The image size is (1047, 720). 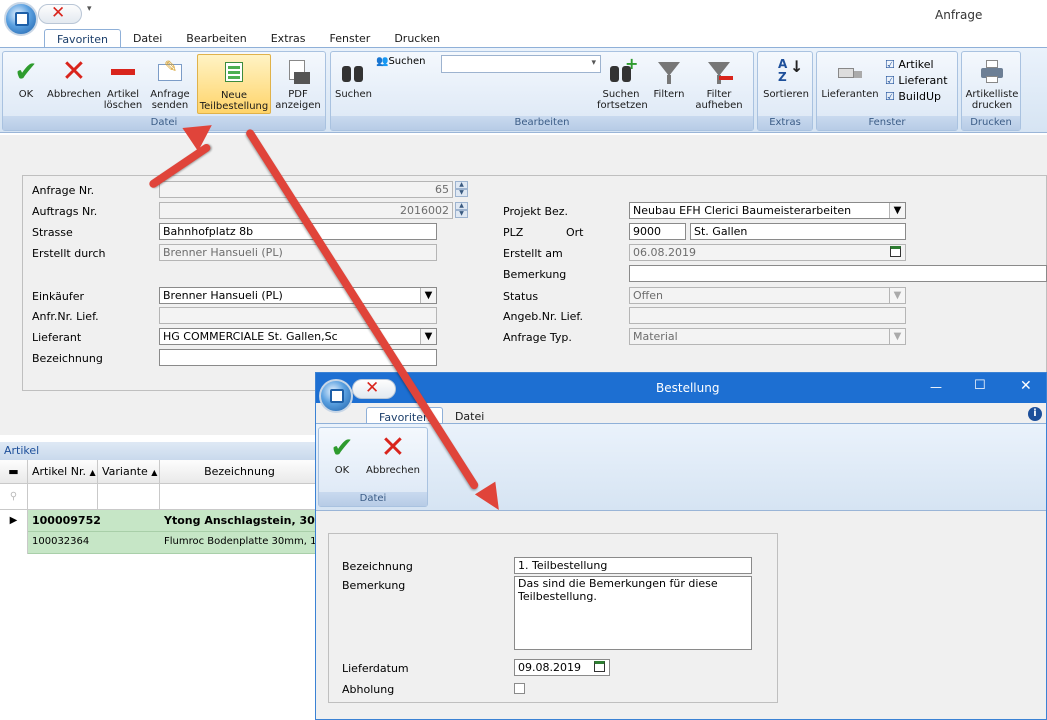 What do you see at coordinates (575, 232) in the screenshot?
I see `ort-label: Ort` at bounding box center [575, 232].